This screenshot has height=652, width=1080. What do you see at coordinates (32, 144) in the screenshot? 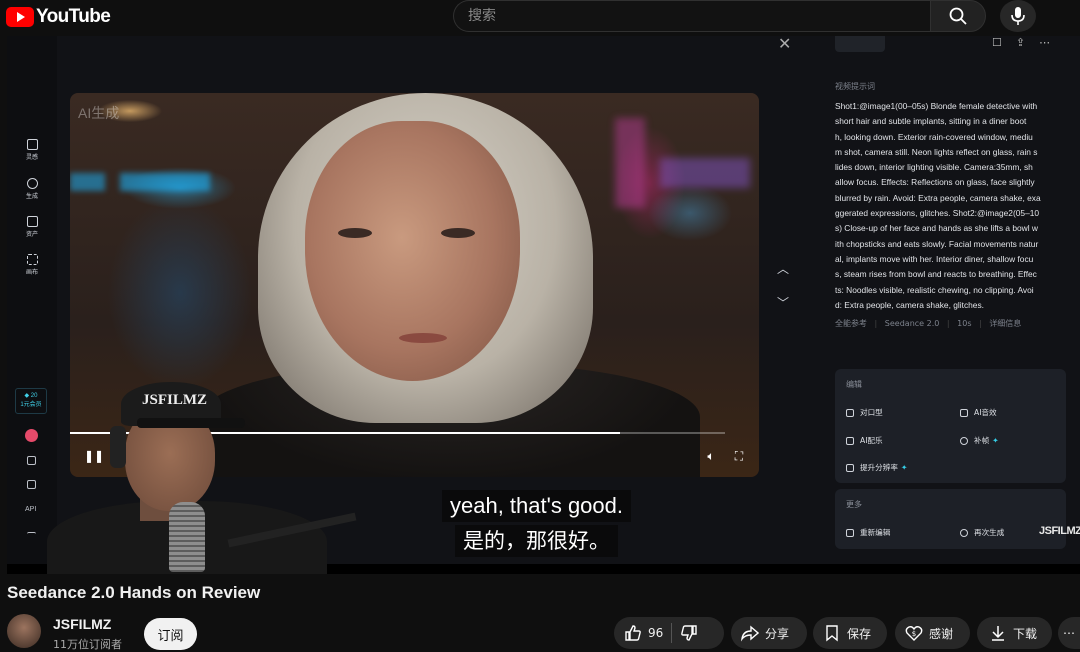
I see `home-icon` at bounding box center [32, 144].